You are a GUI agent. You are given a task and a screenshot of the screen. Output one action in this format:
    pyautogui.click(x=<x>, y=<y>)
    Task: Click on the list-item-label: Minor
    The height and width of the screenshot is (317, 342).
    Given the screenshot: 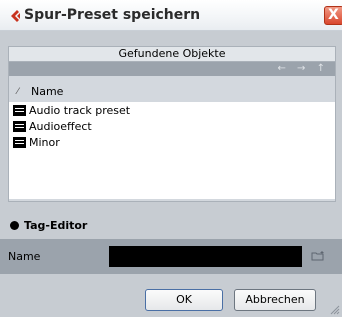 What is the action you would take?
    pyautogui.click(x=44, y=142)
    